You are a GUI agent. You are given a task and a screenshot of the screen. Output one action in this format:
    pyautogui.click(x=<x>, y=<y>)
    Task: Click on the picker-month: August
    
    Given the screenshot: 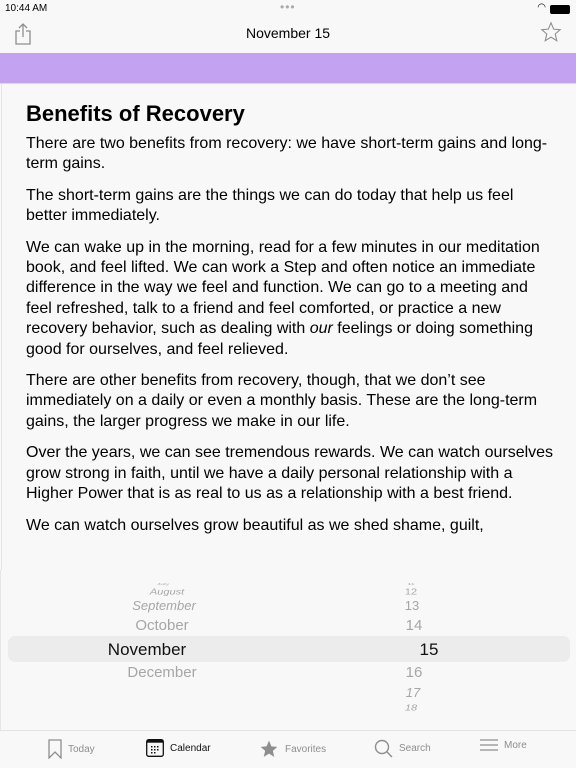 What is the action you would take?
    pyautogui.click(x=167, y=592)
    